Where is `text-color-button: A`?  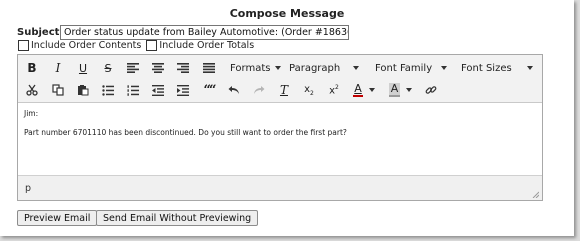
text-color-button: A is located at coordinates (366, 90).